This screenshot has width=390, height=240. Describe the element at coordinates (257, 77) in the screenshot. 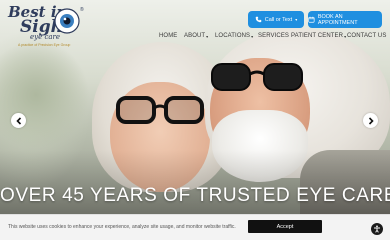

I see `man-sunglasses` at that location.